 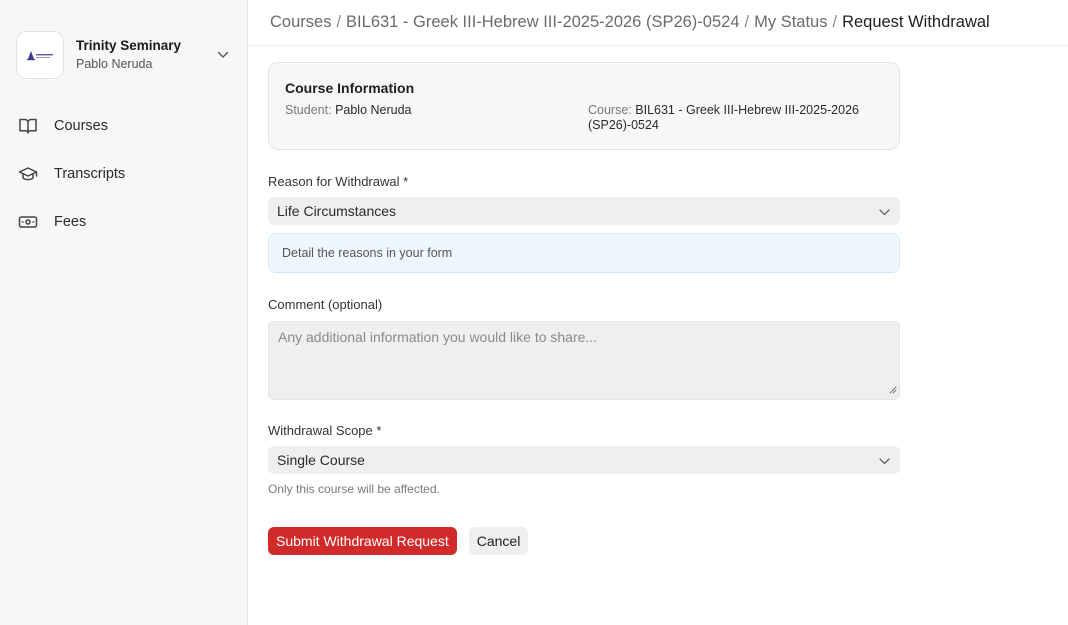 What do you see at coordinates (584, 541) in the screenshot?
I see `form-actions: Submit Withdrawal Request Cancel` at bounding box center [584, 541].